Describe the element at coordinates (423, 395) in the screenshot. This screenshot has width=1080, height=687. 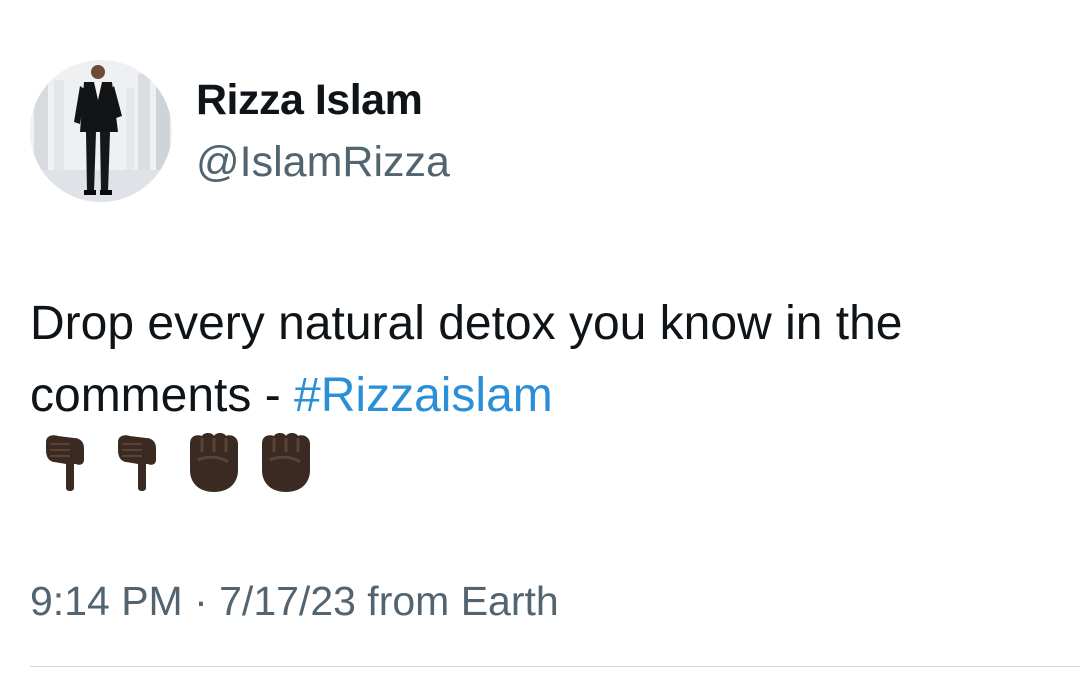
I see `hashtag-link: #Rizzaislam` at that location.